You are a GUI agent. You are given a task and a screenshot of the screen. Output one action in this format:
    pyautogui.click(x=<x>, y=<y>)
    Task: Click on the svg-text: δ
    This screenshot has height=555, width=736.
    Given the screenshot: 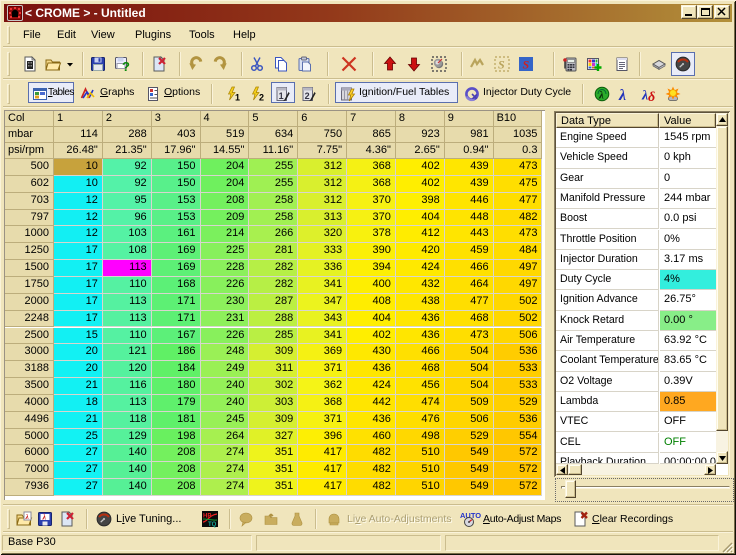 What is the action you would take?
    pyautogui.click(x=651, y=97)
    